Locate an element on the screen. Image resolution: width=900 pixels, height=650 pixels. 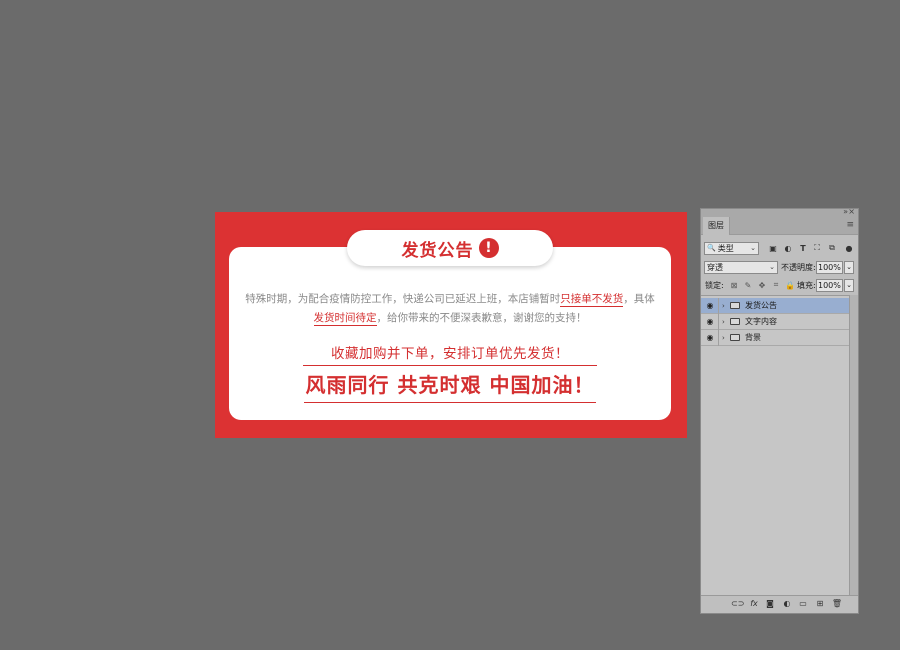
slogan-line-text: 风雨同行 共克时艰 中国加油！ is located at coordinates (450, 386).